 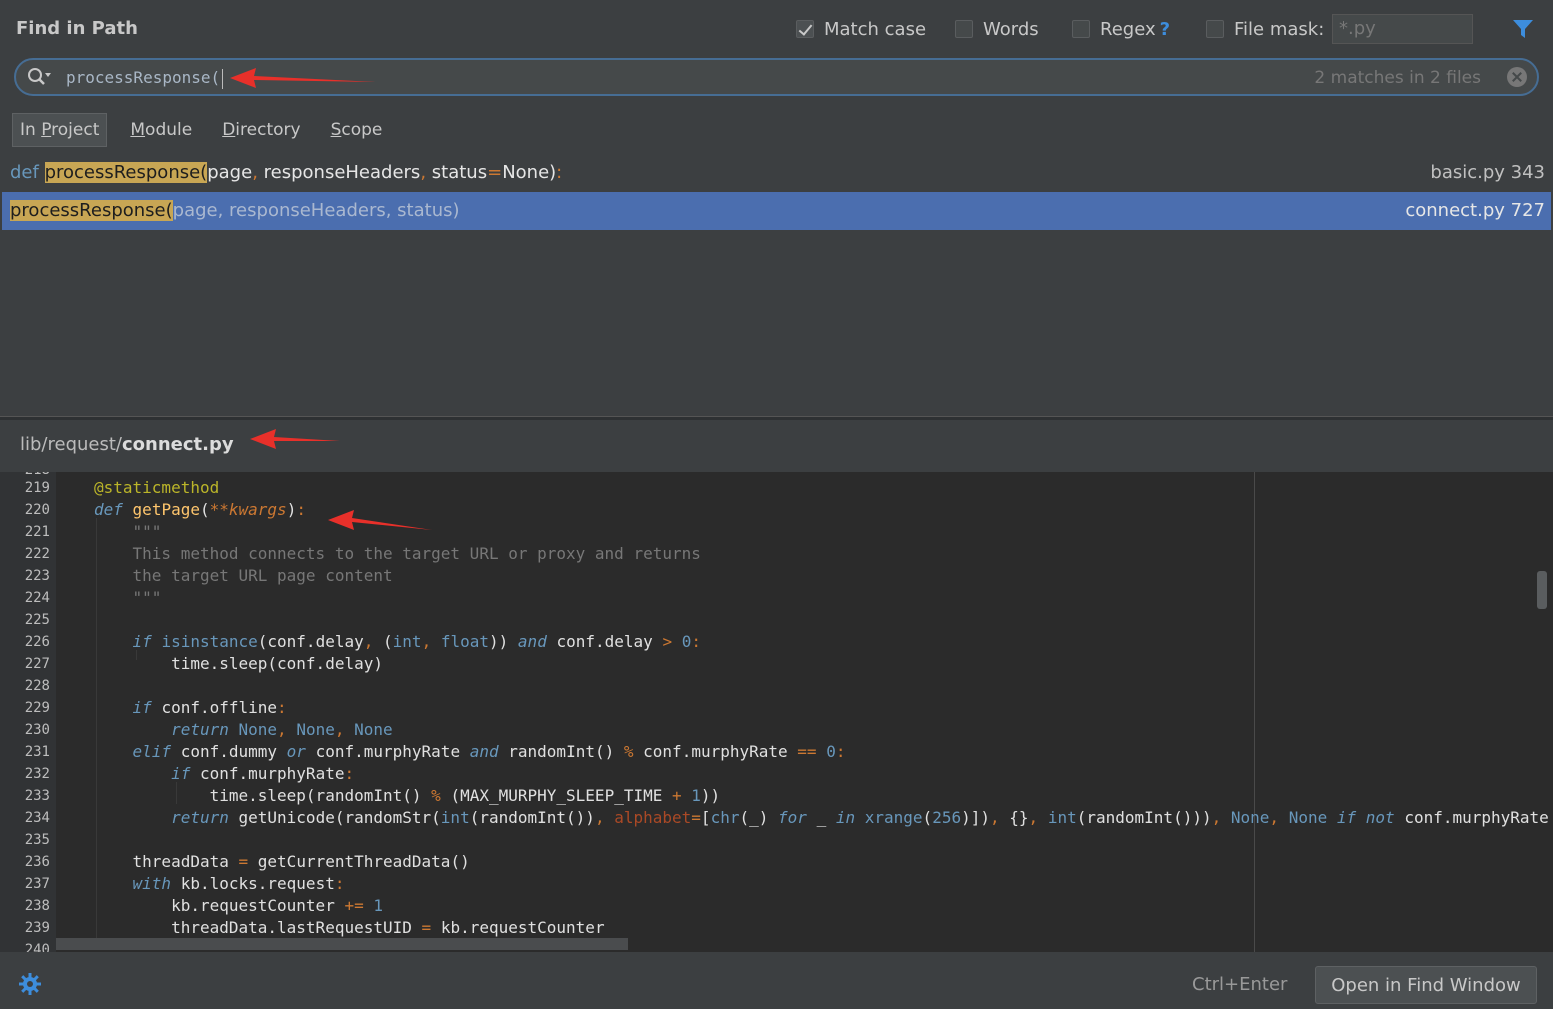 What do you see at coordinates (60, 130) in the screenshot?
I see `tab-in-project: In Project` at bounding box center [60, 130].